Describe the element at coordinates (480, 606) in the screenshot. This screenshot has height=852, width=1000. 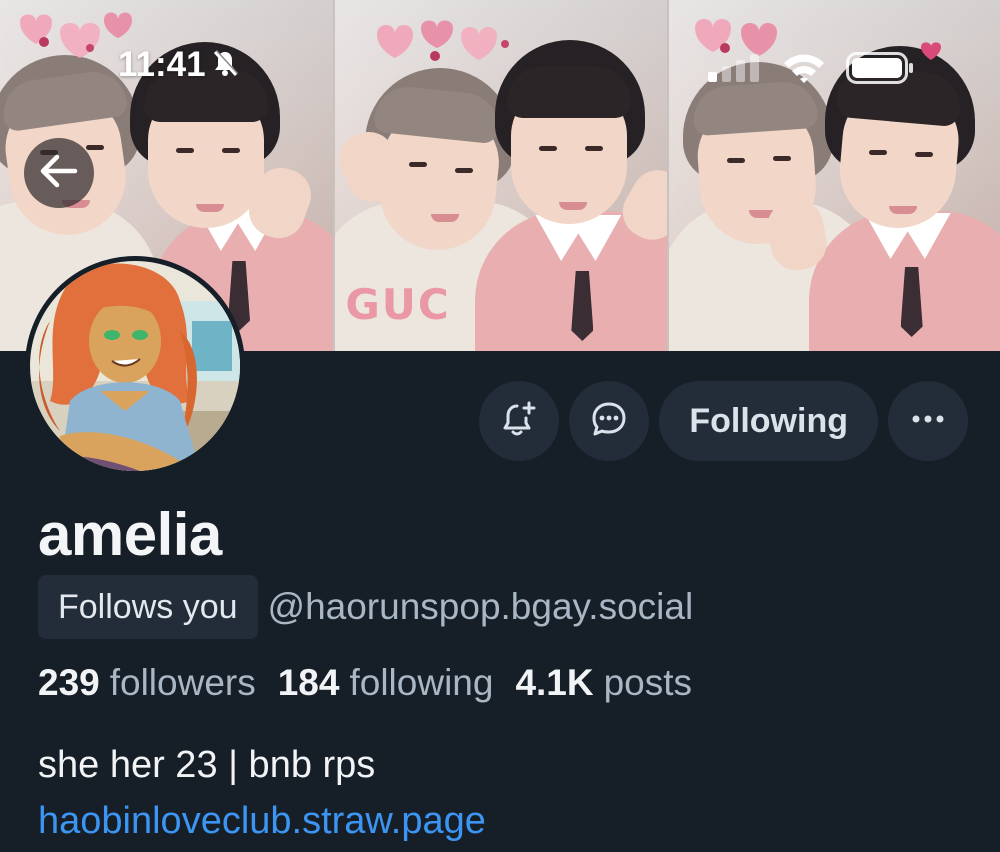
I see `profile-handle: @haorunspop.bgay.social` at that location.